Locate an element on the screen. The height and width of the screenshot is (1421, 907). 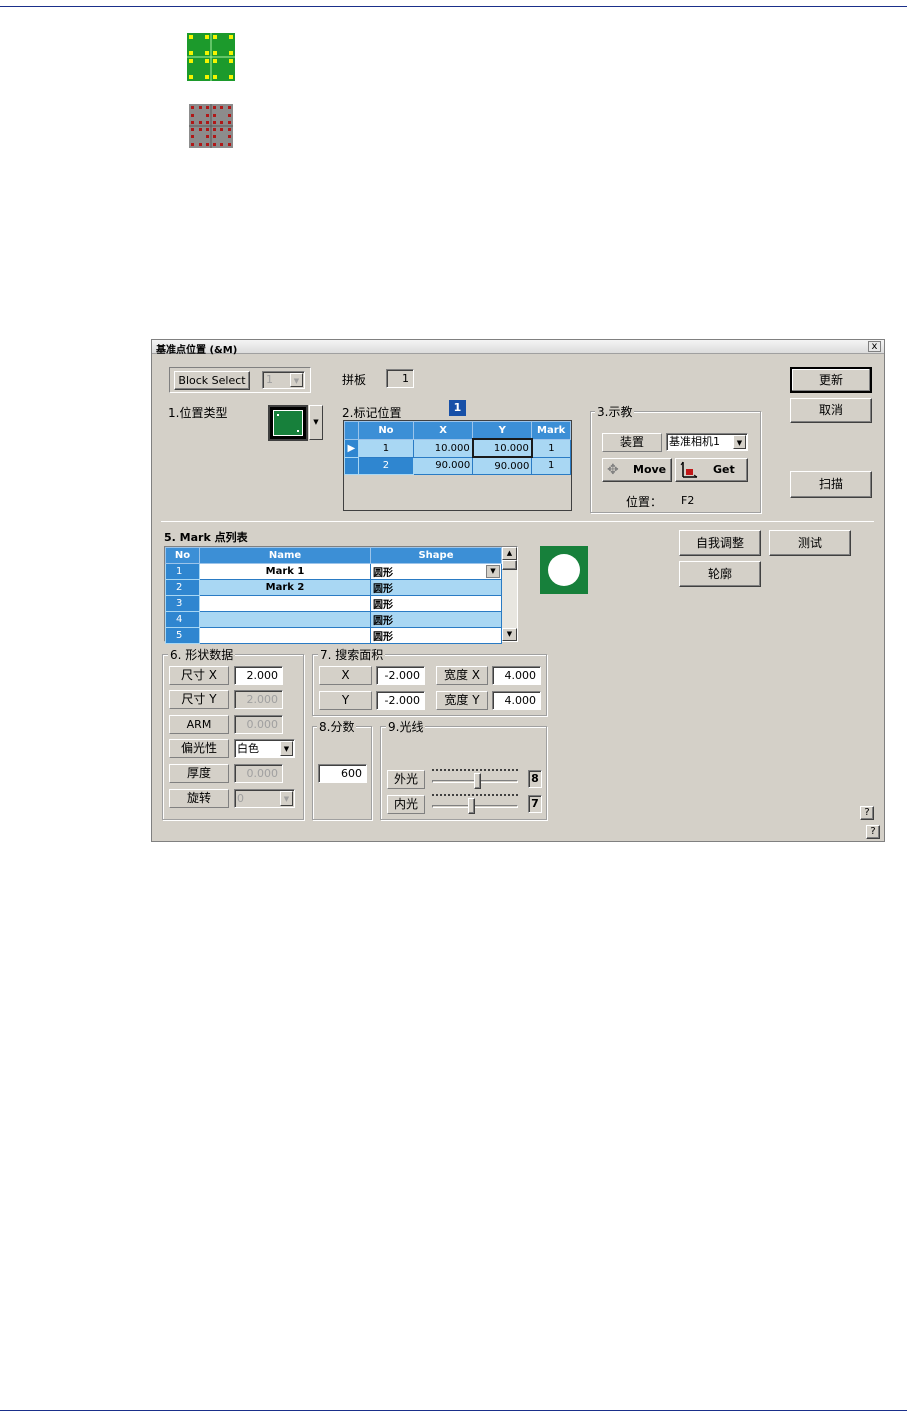
search-y-input: -2.000 is located at coordinates (400, 700).